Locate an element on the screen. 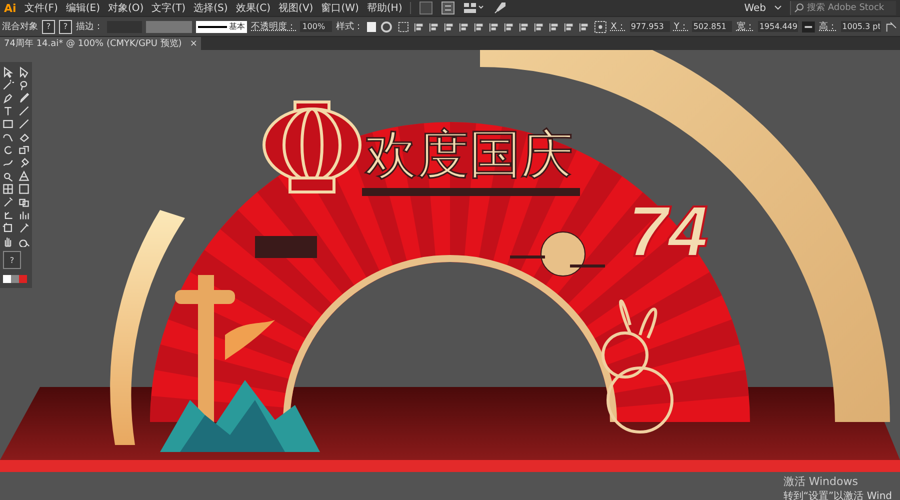 The image size is (900, 500). coordinate-field: 977.953 is located at coordinates (650, 26).